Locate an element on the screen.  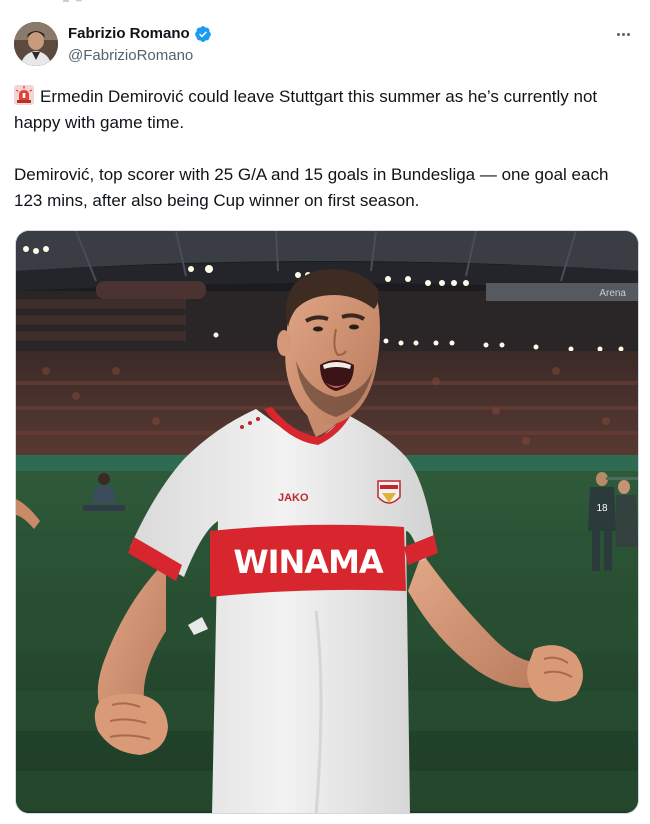
club-crest-icon is located at coordinates (389, 492).